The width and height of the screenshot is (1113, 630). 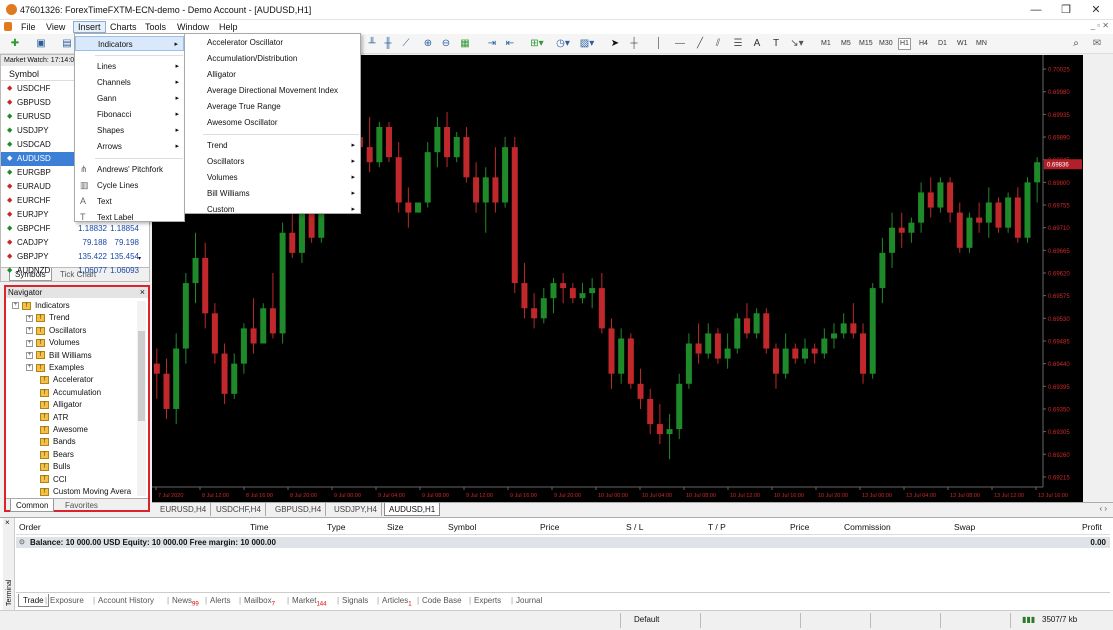 What do you see at coordinates (259, 601) in the screenshot?
I see `terminal-tab-mailbox: Mailbox7` at bounding box center [259, 601].